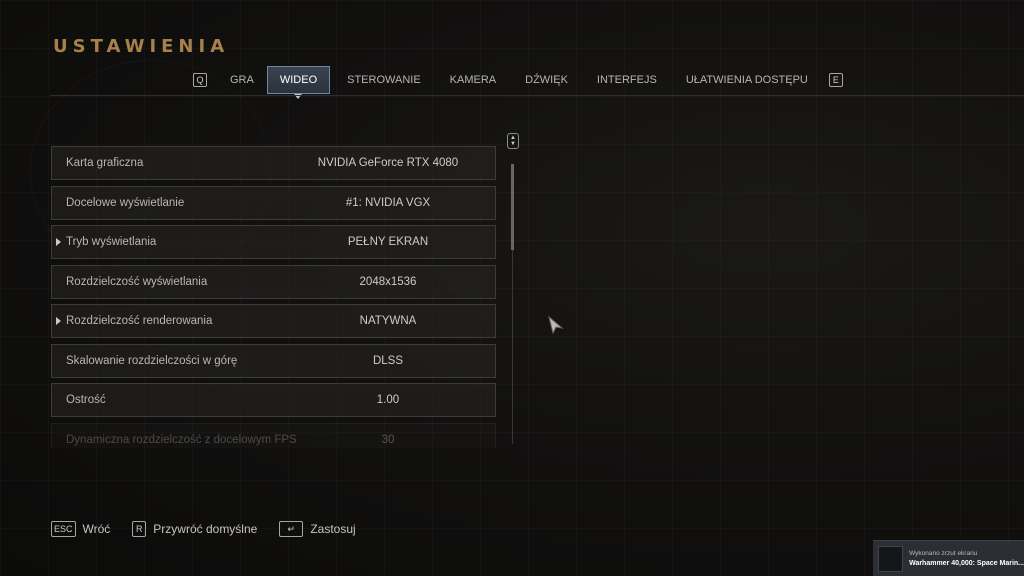 This screenshot has height=576, width=1024. I want to click on apply-button: ↵ Zastosuj, so click(317, 529).